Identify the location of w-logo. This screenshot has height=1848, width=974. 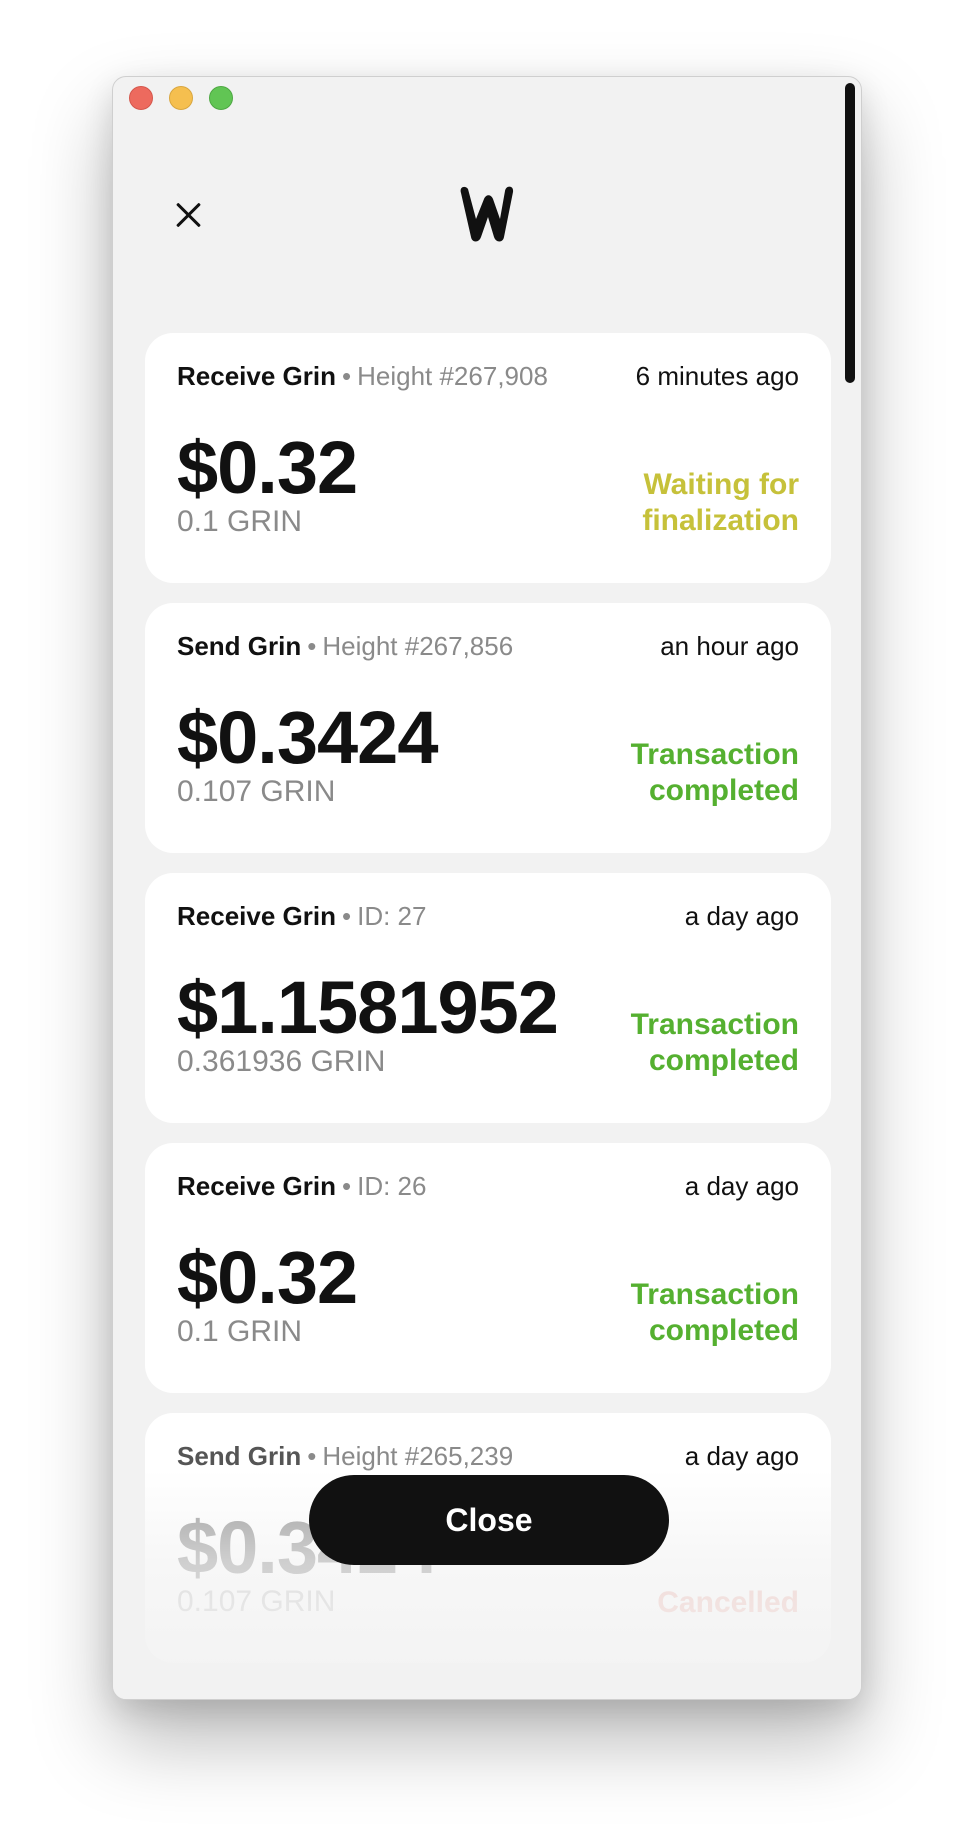
(487, 214).